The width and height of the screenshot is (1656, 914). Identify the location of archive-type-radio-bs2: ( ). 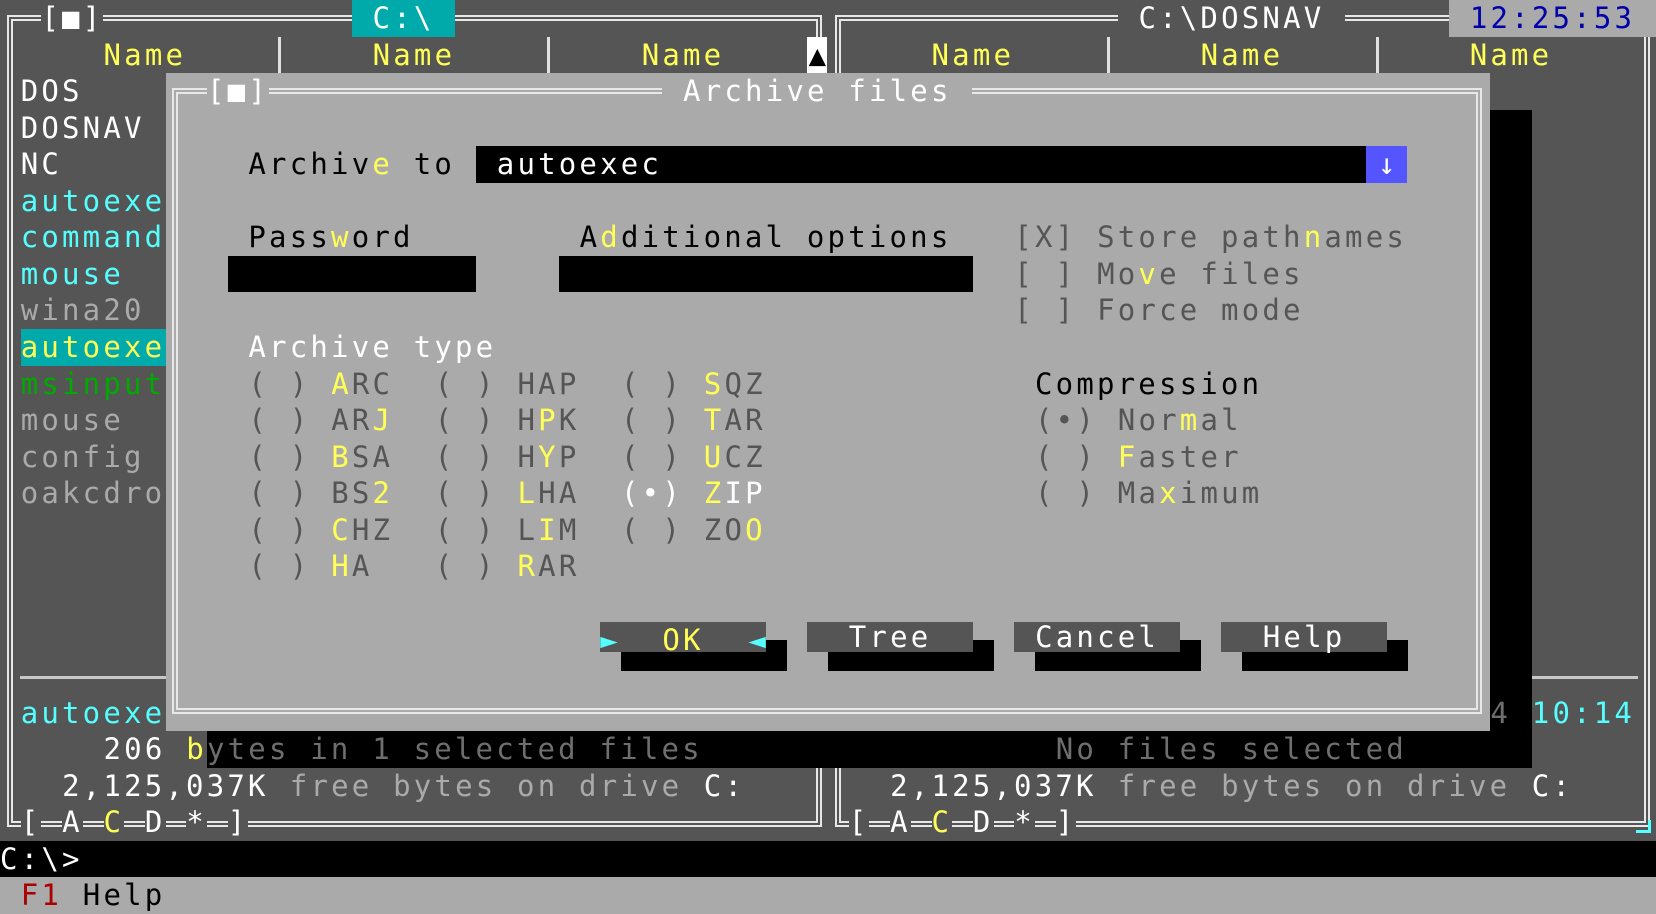
(279, 493).